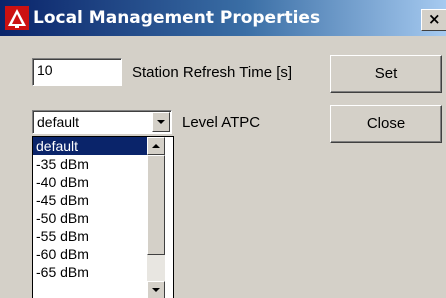 The width and height of the screenshot is (446, 298). I want to click on close-button: Close, so click(386, 124).